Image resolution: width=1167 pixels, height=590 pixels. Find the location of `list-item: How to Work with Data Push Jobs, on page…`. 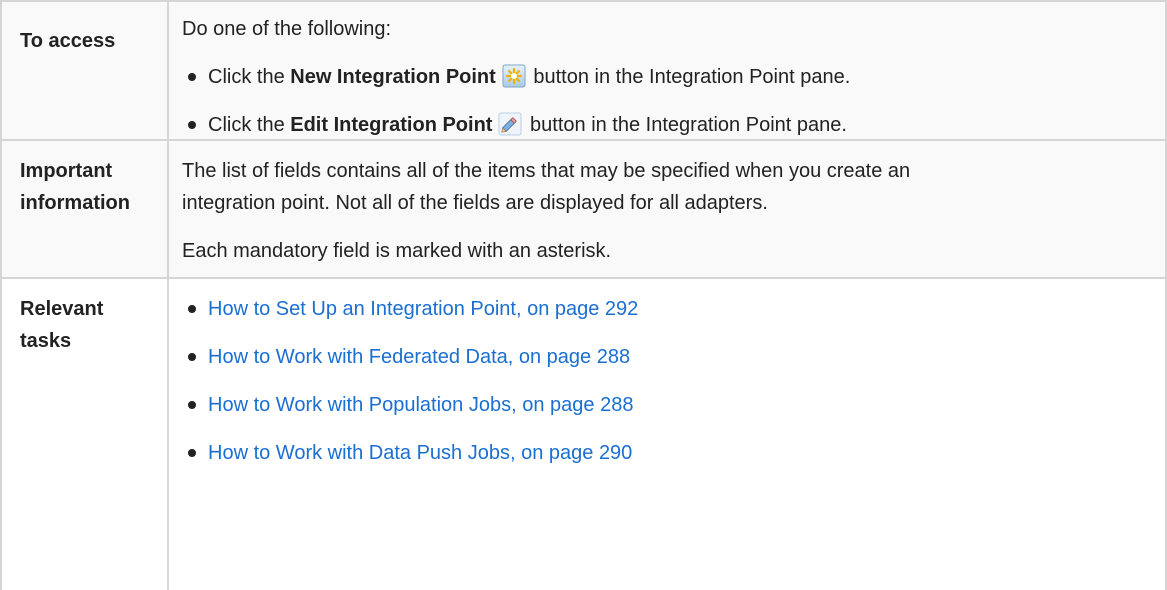

list-item: How to Work with Data Push Jobs, on page… is located at coordinates (673, 453).